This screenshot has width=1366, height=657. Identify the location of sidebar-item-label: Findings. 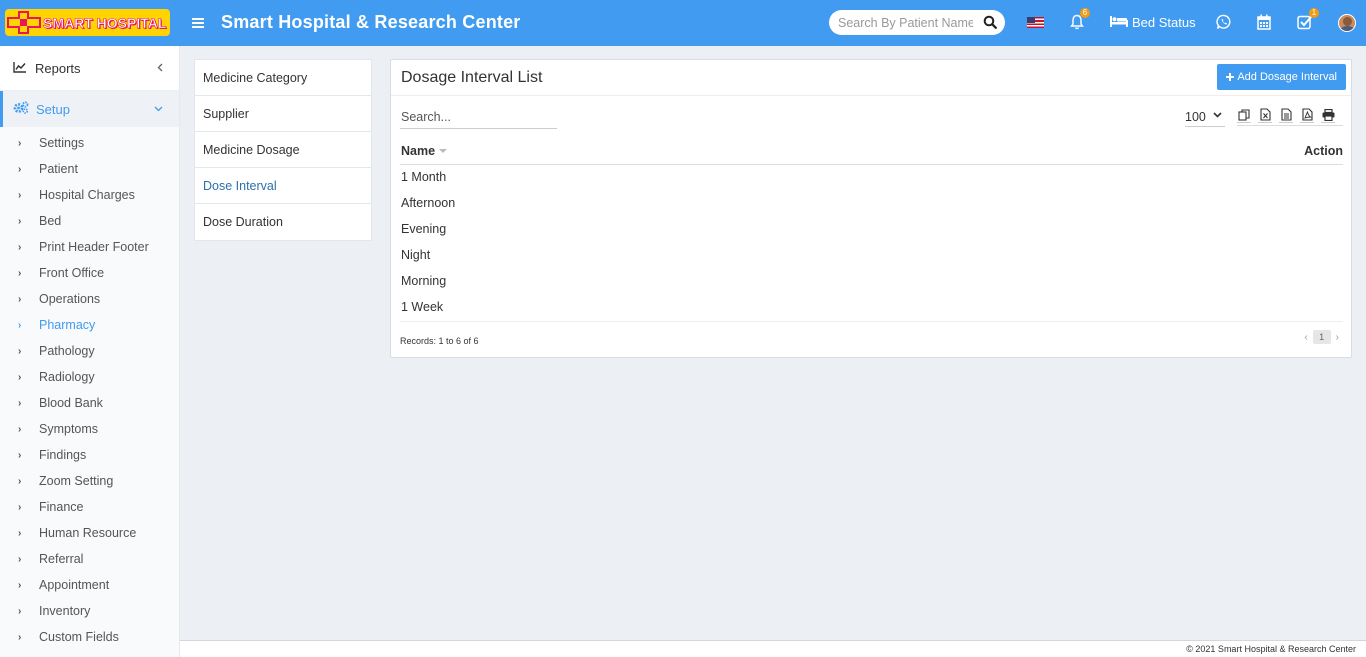
(63, 455).